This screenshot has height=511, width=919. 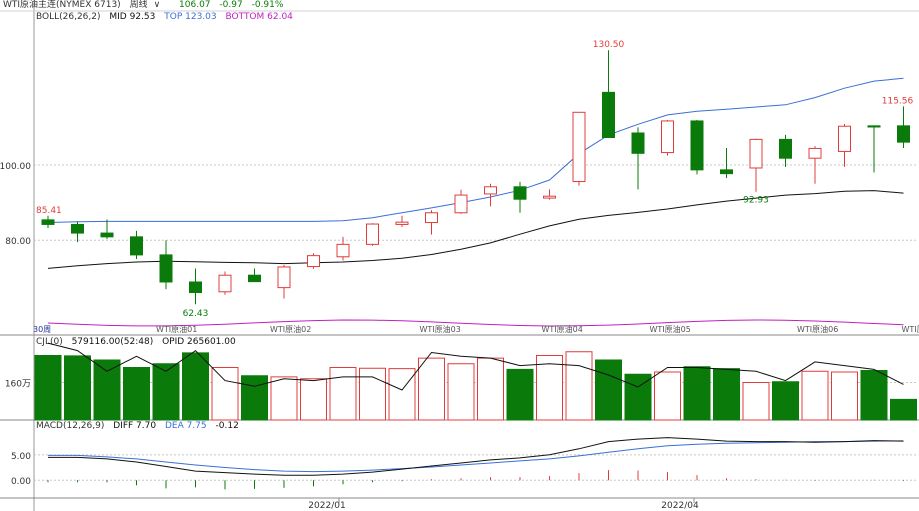 I want to click on price-tick-label: 100.00, so click(x=15, y=167).